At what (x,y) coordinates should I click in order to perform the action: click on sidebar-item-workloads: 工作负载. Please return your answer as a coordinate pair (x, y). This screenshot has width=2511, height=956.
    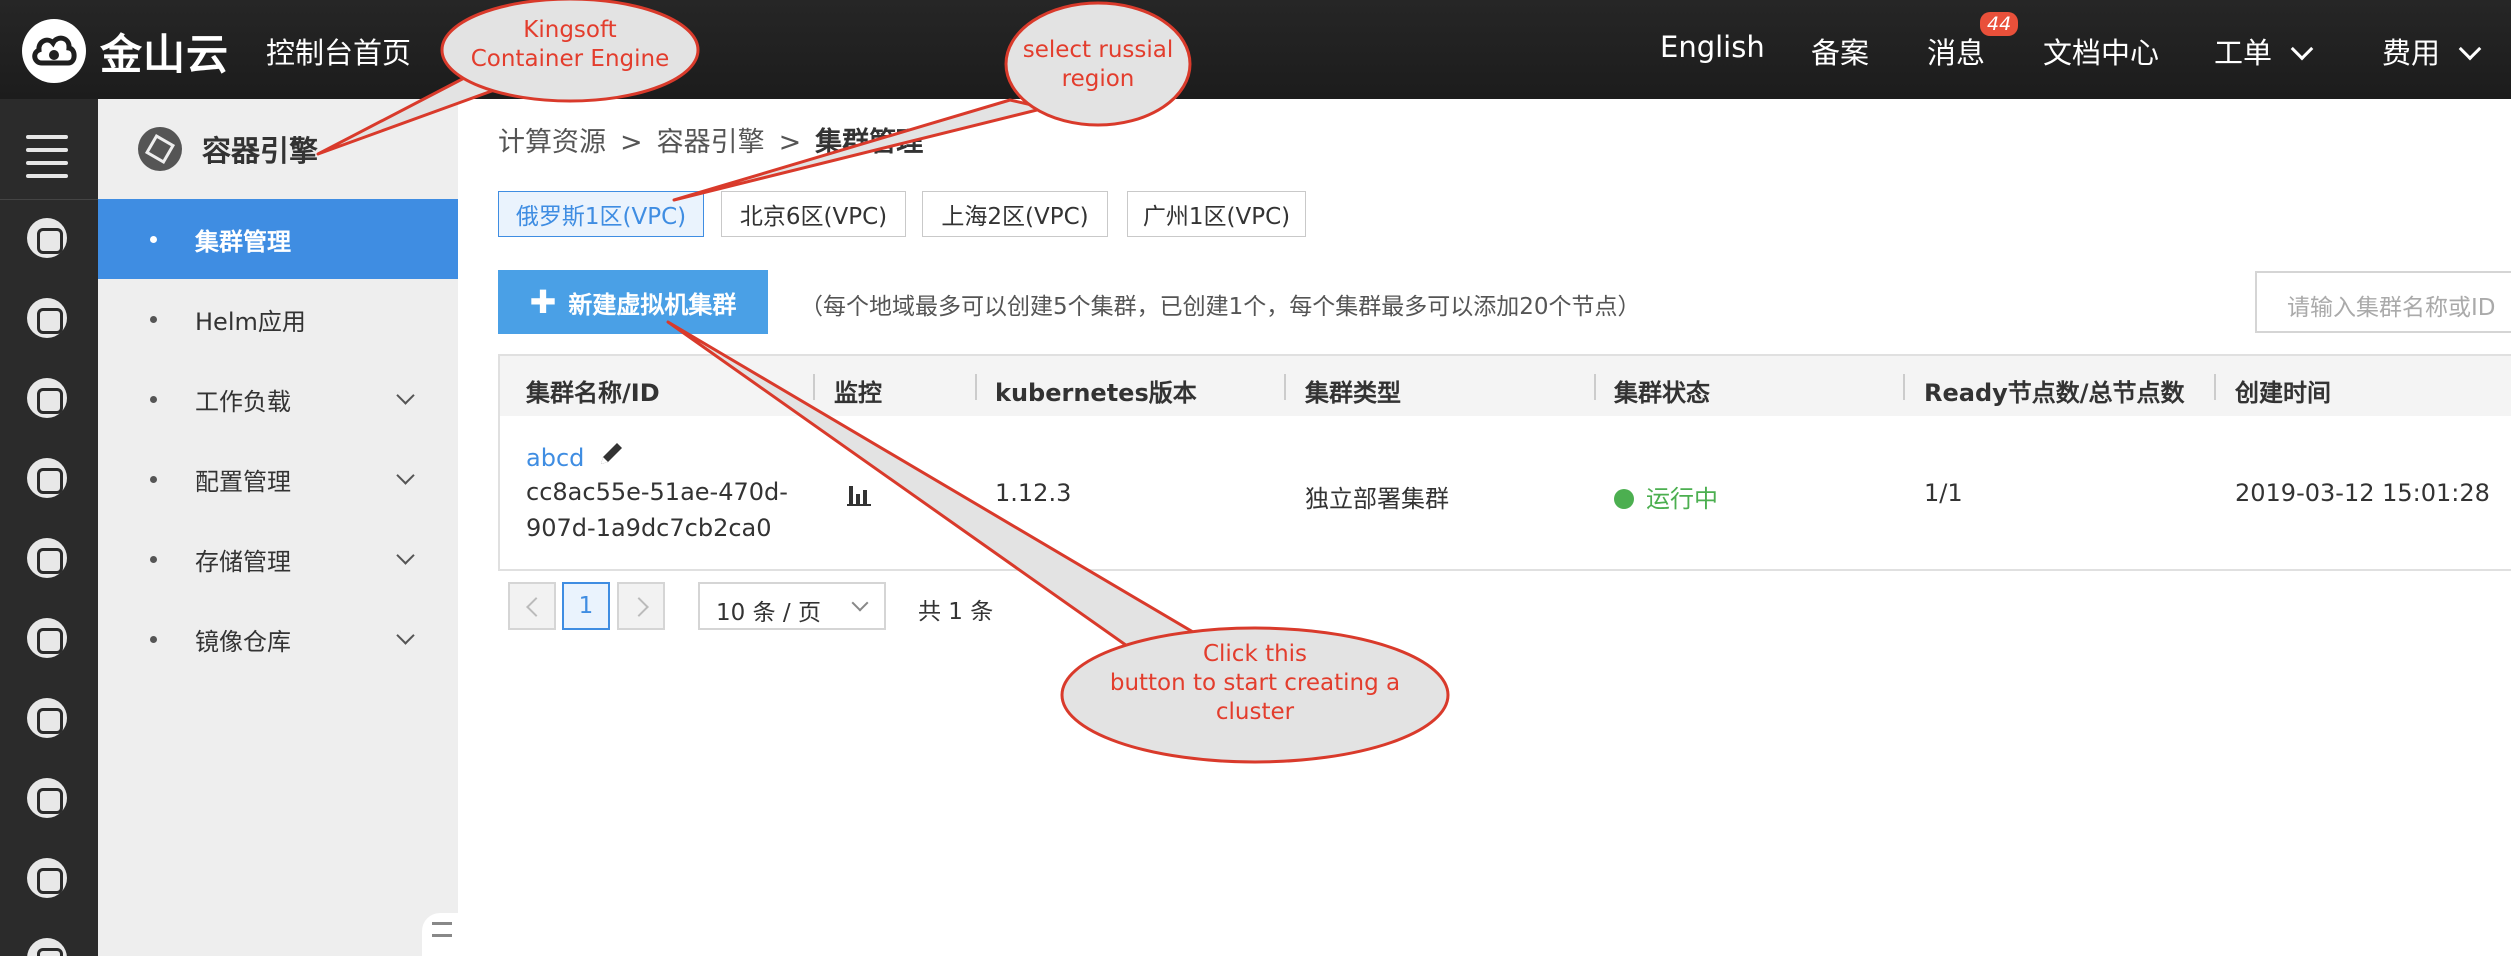
    Looking at the image, I should click on (278, 399).